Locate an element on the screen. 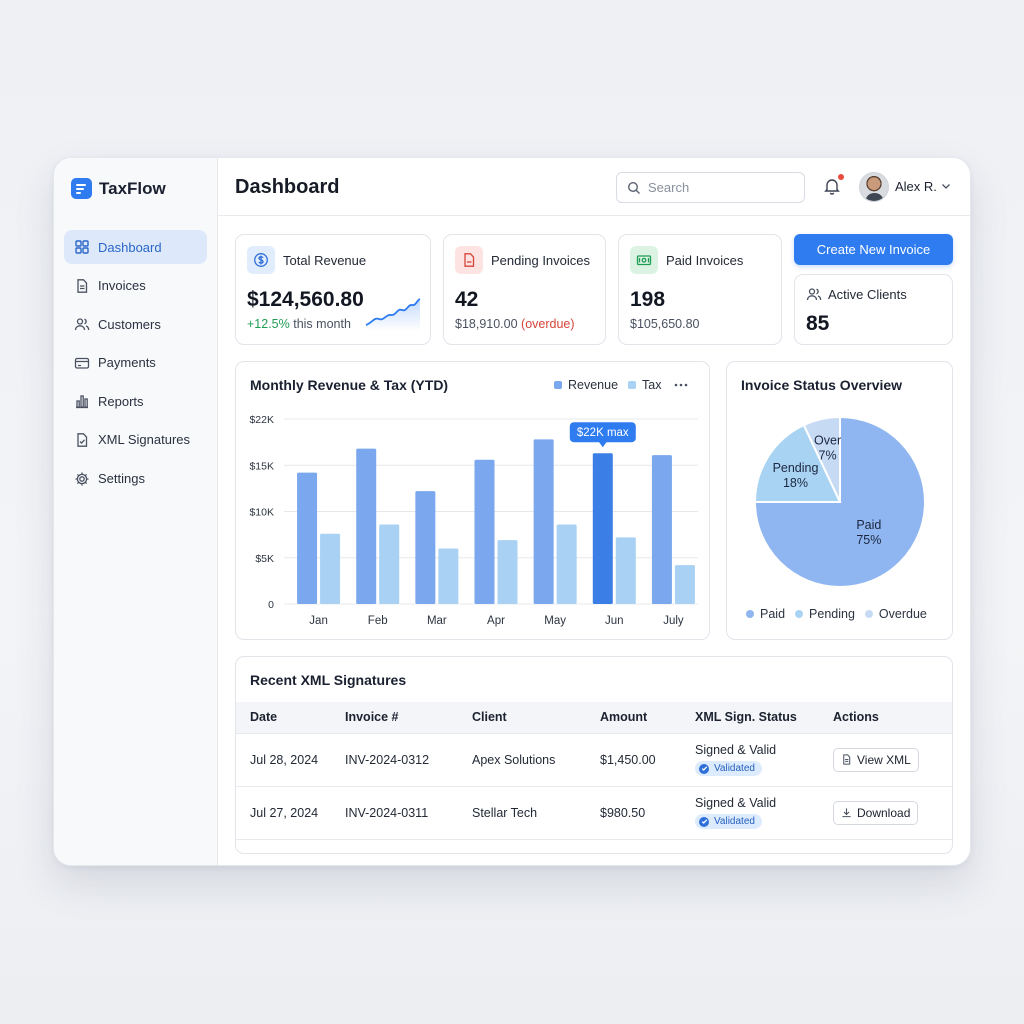 This screenshot has width=1024, height=1024. change-percent: +12.5% is located at coordinates (268, 324).